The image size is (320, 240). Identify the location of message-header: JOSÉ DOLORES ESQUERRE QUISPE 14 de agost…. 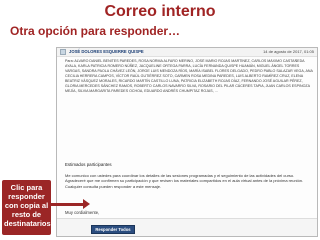
(187, 52).